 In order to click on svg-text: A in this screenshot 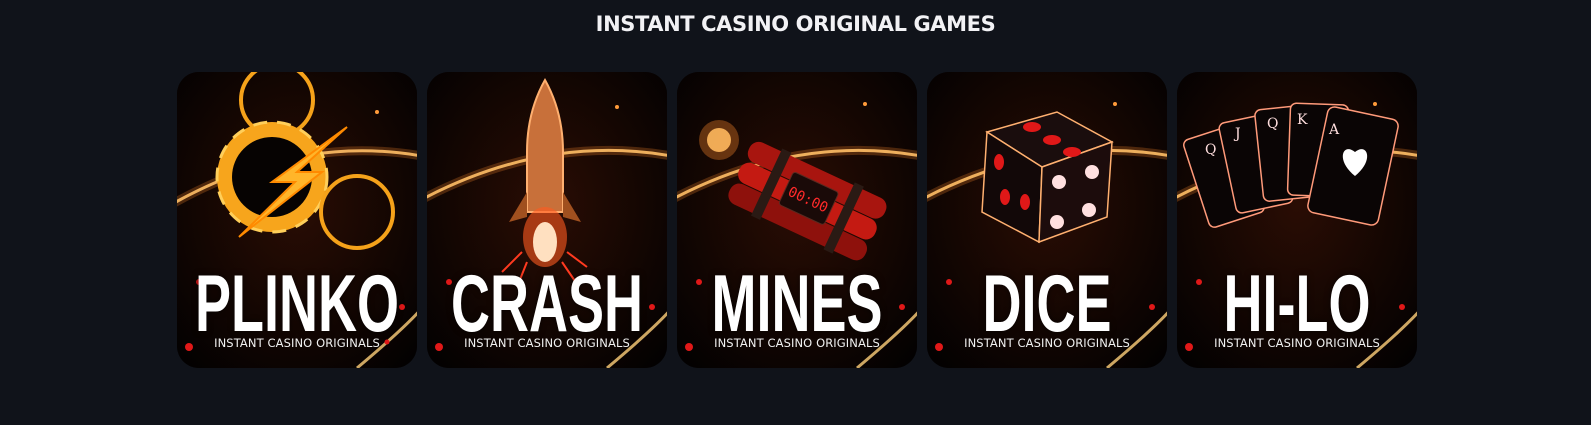, I will do `click(1334, 130)`.